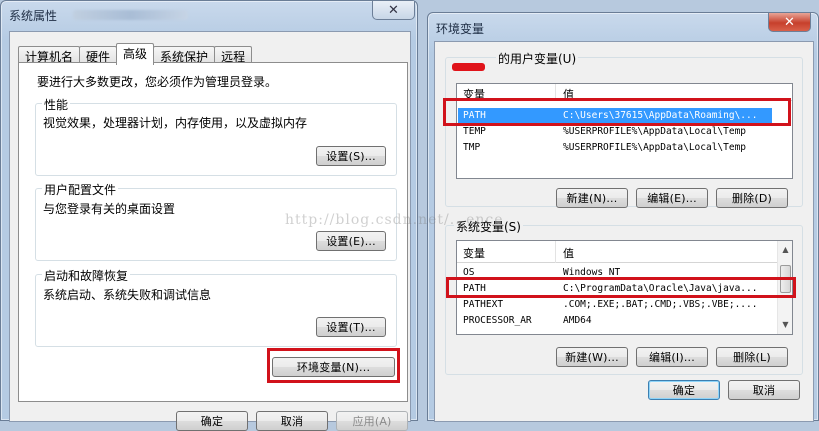 This screenshot has height=431, width=819. What do you see at coordinates (752, 357) in the screenshot?
I see `system-delete-button: 删除(L)` at bounding box center [752, 357].